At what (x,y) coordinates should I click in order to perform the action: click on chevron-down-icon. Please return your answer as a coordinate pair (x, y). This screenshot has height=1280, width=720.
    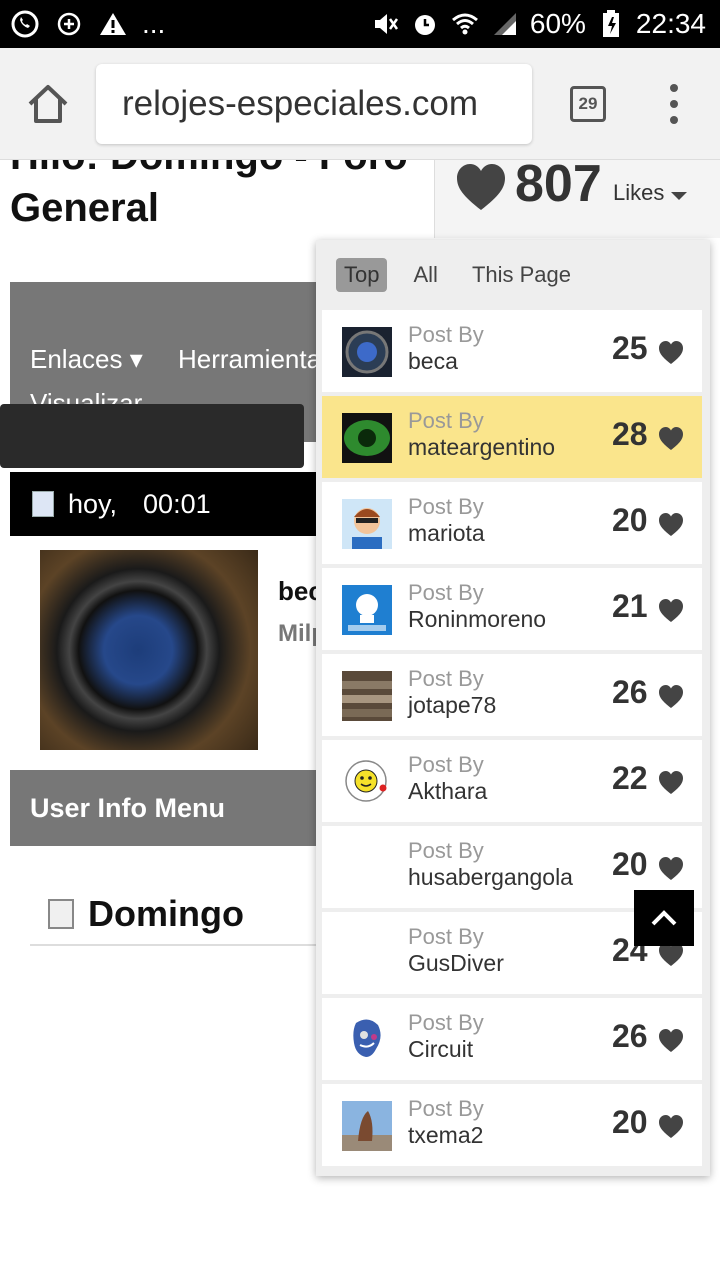
    Looking at the image, I should click on (679, 196).